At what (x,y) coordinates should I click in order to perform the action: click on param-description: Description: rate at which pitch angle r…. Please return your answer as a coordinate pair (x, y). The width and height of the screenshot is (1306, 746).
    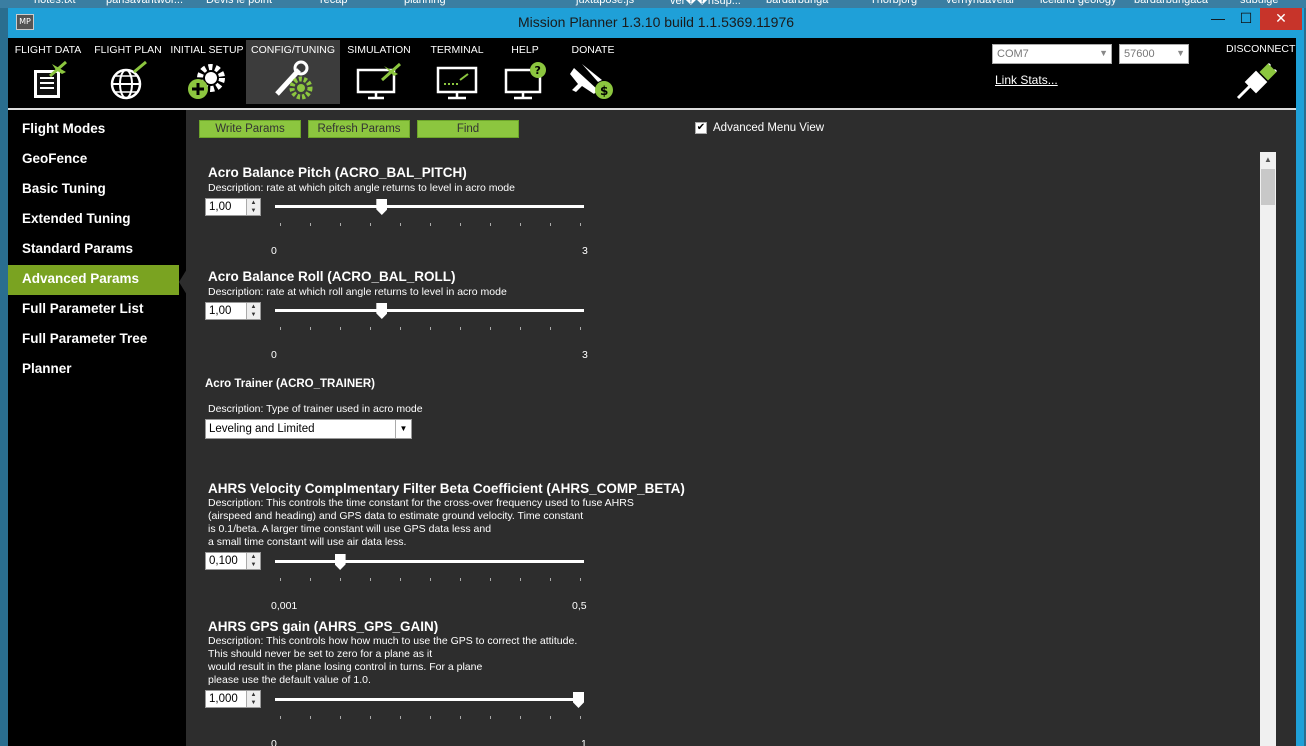
    Looking at the image, I should click on (361, 188).